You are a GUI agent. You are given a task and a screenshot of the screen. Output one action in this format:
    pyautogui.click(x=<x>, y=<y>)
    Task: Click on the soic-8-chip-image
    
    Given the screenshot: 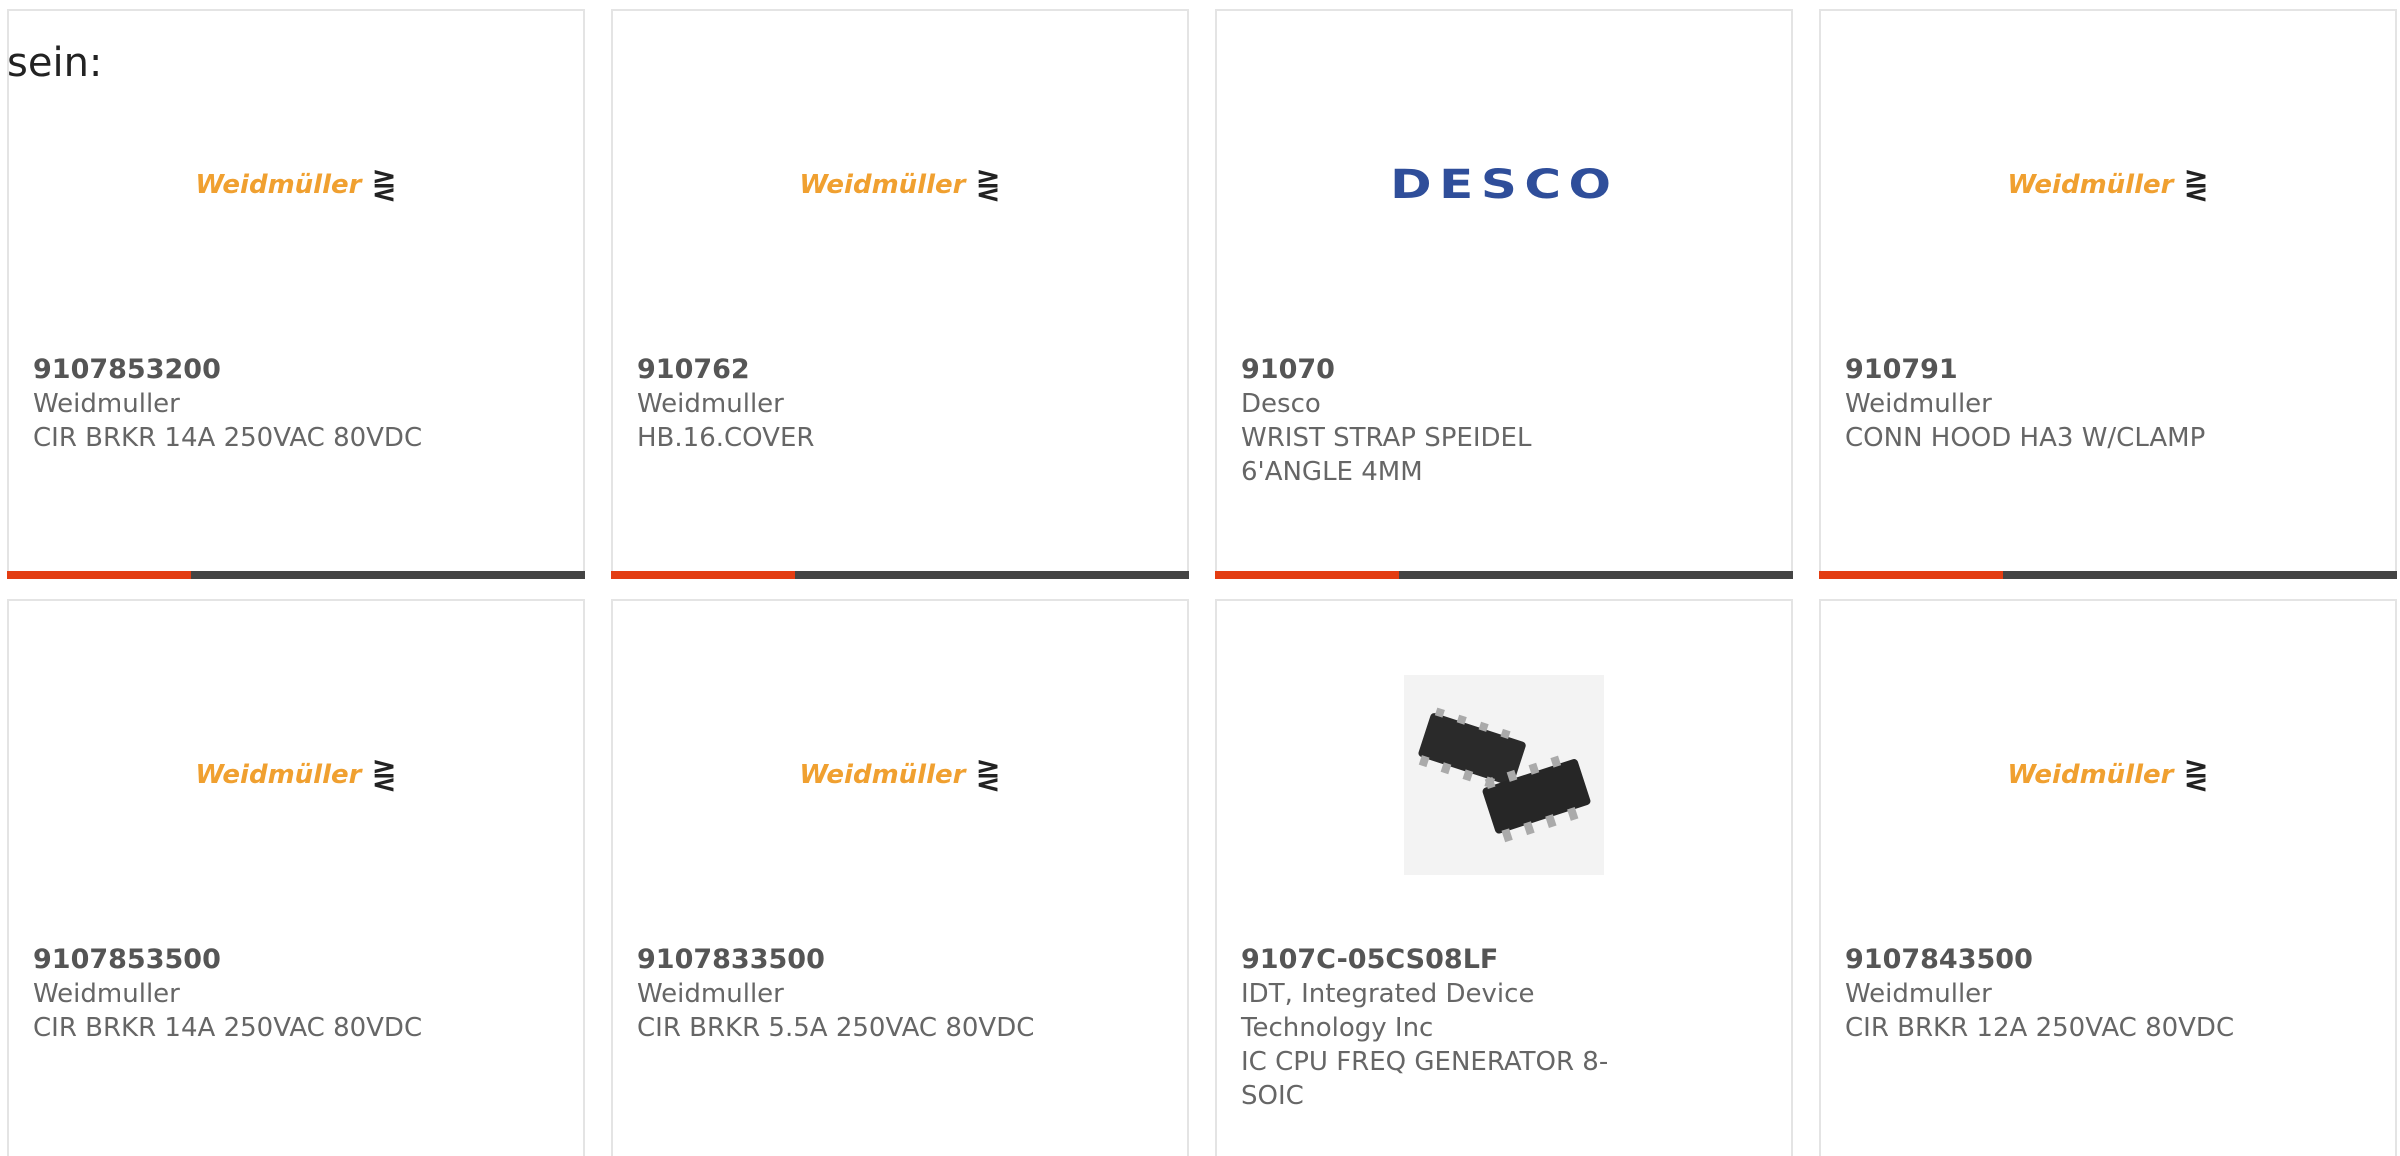 What is the action you would take?
    pyautogui.click(x=1504, y=775)
    